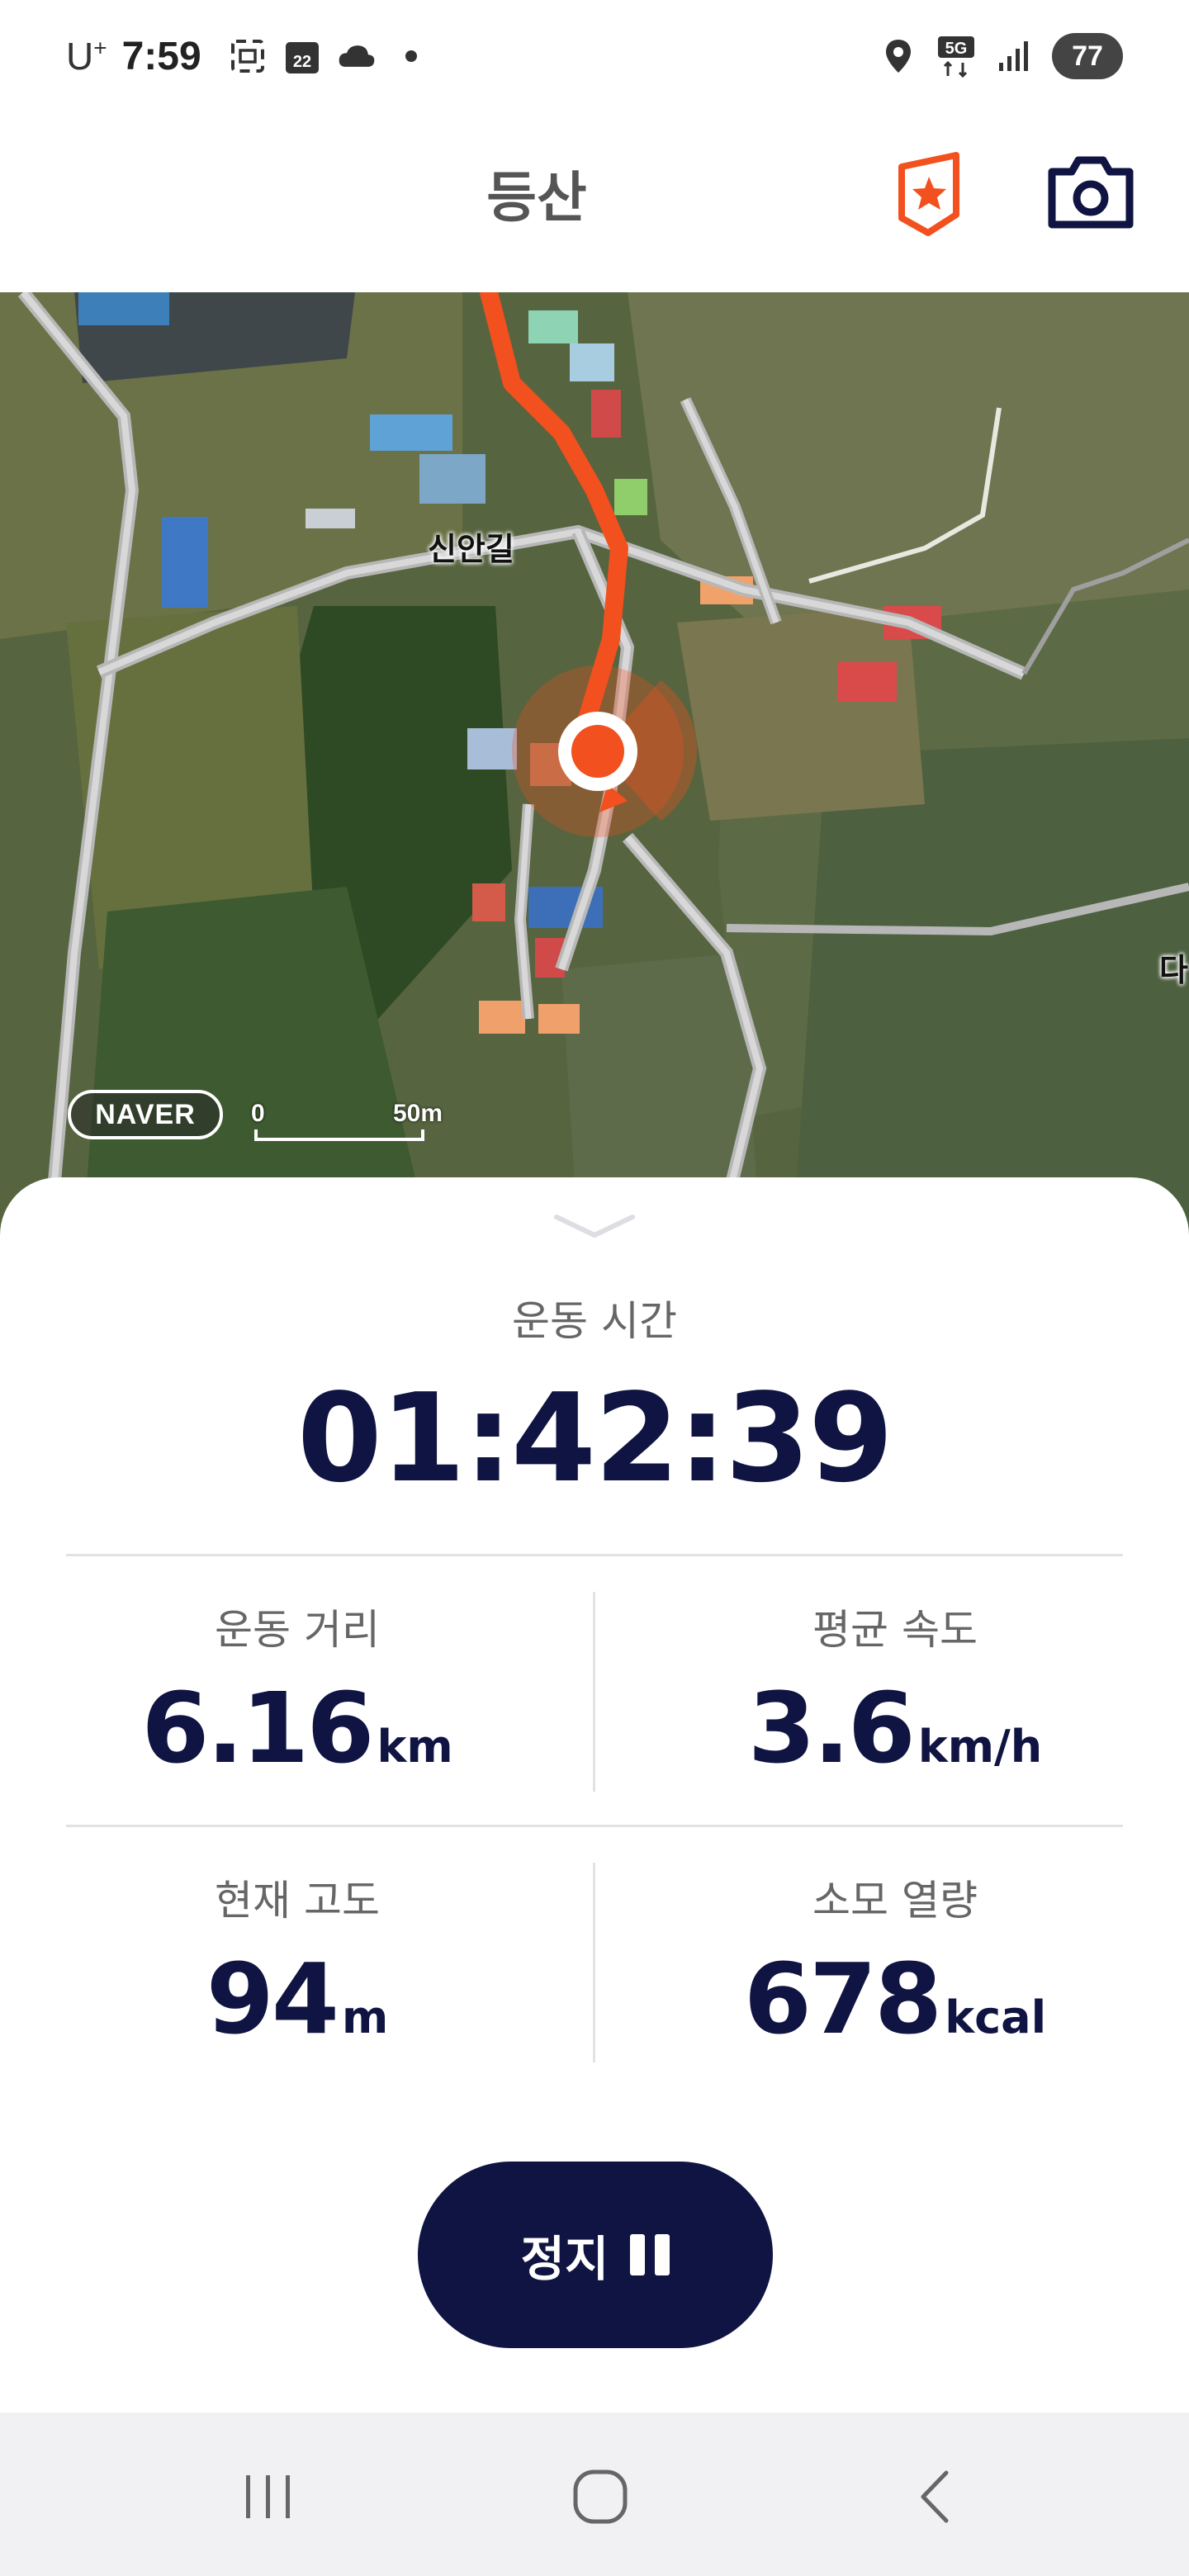 This screenshot has height=2576, width=1189. I want to click on app-header: 등산, so click(594, 204).